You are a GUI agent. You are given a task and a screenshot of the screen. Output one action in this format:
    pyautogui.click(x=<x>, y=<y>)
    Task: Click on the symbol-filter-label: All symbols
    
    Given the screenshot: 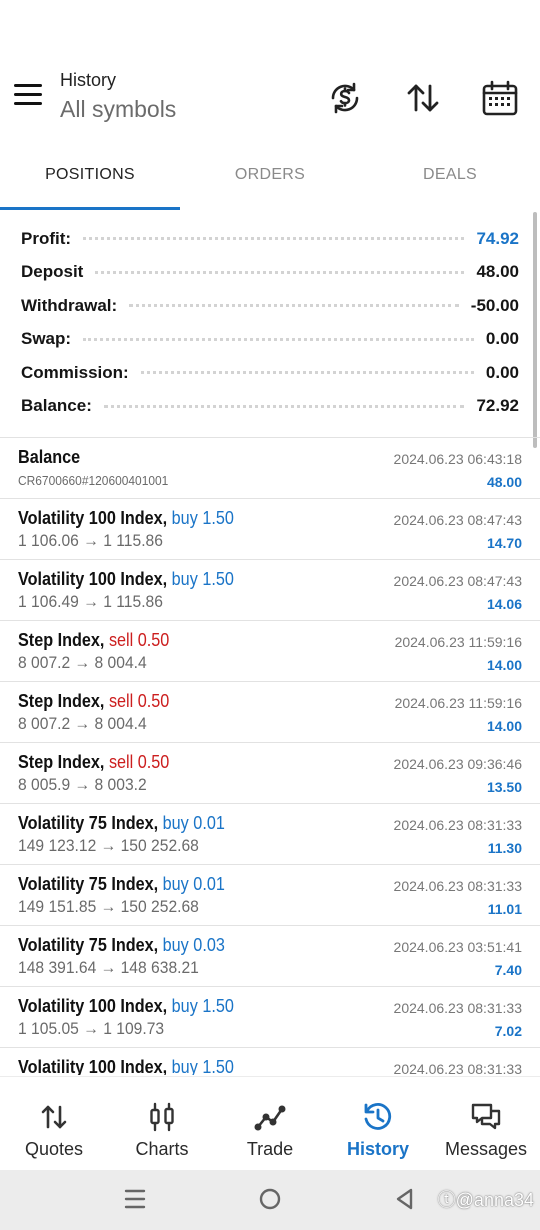 What is the action you would take?
    pyautogui.click(x=118, y=109)
    